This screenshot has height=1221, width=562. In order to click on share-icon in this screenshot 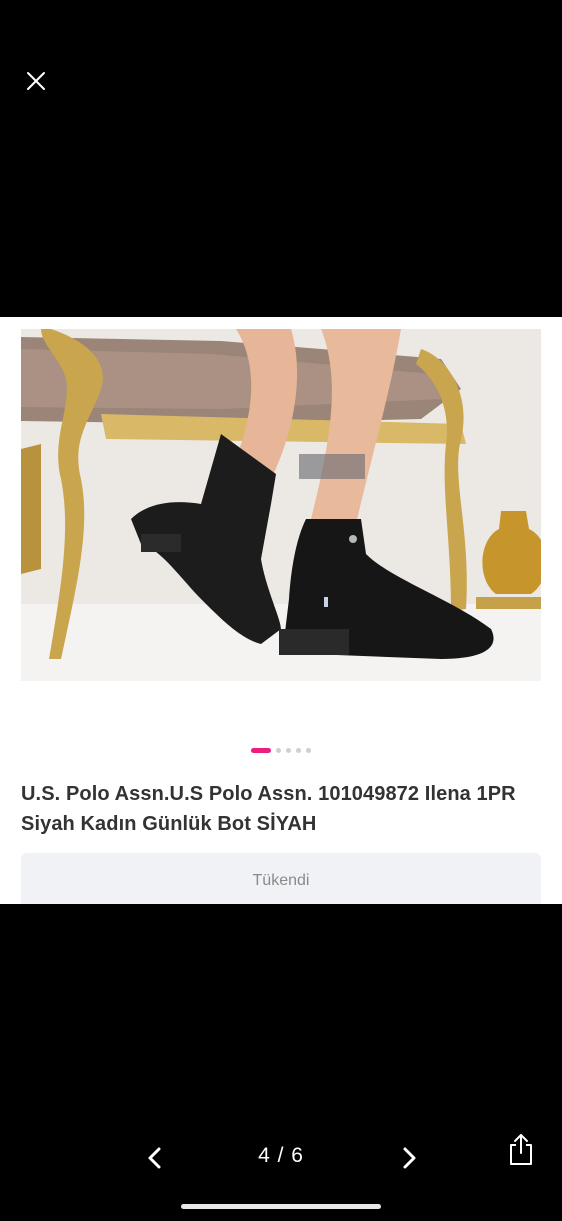, I will do `click(521, 1149)`.